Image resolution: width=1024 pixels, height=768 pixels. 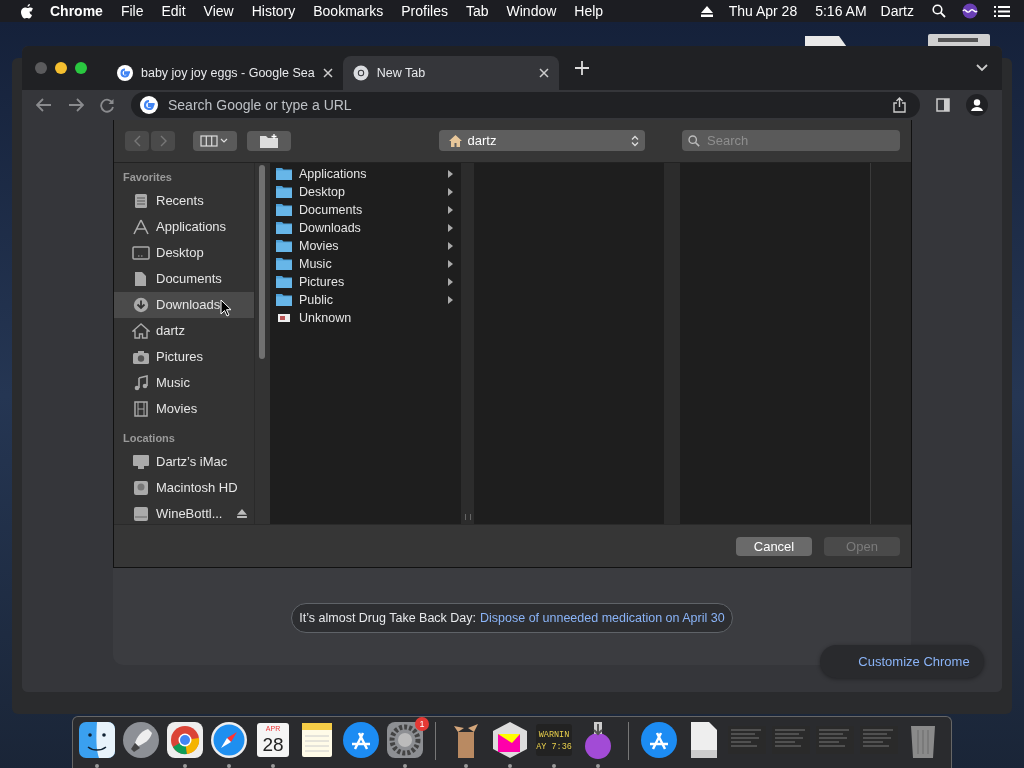 What do you see at coordinates (970, 11) in the screenshot?
I see `siri-icon` at bounding box center [970, 11].